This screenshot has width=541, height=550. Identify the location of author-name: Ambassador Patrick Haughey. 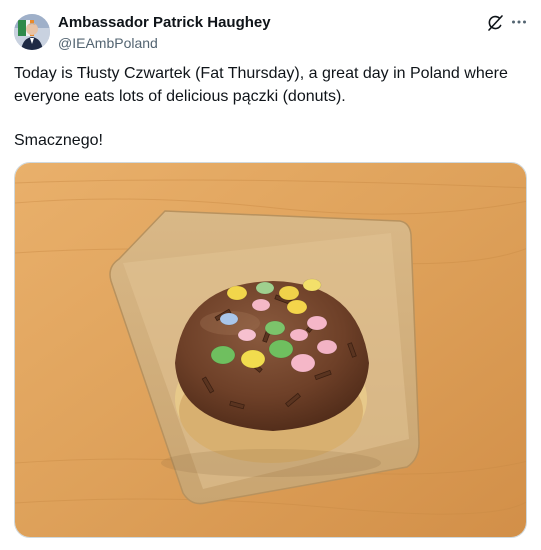
(164, 23).